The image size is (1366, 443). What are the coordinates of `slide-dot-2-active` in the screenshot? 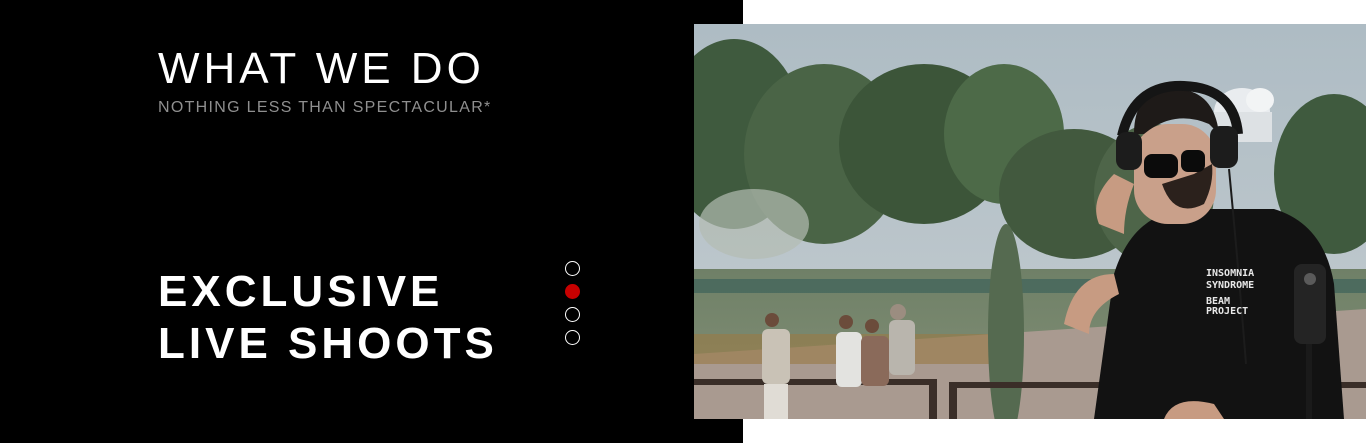 It's located at (572, 291).